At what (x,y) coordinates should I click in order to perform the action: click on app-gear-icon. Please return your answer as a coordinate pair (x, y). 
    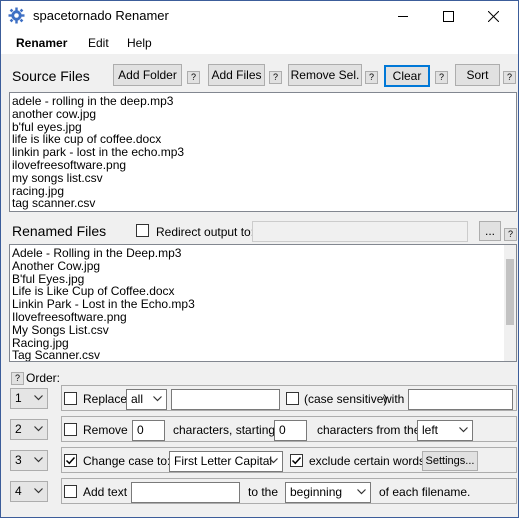
    Looking at the image, I should click on (16, 15).